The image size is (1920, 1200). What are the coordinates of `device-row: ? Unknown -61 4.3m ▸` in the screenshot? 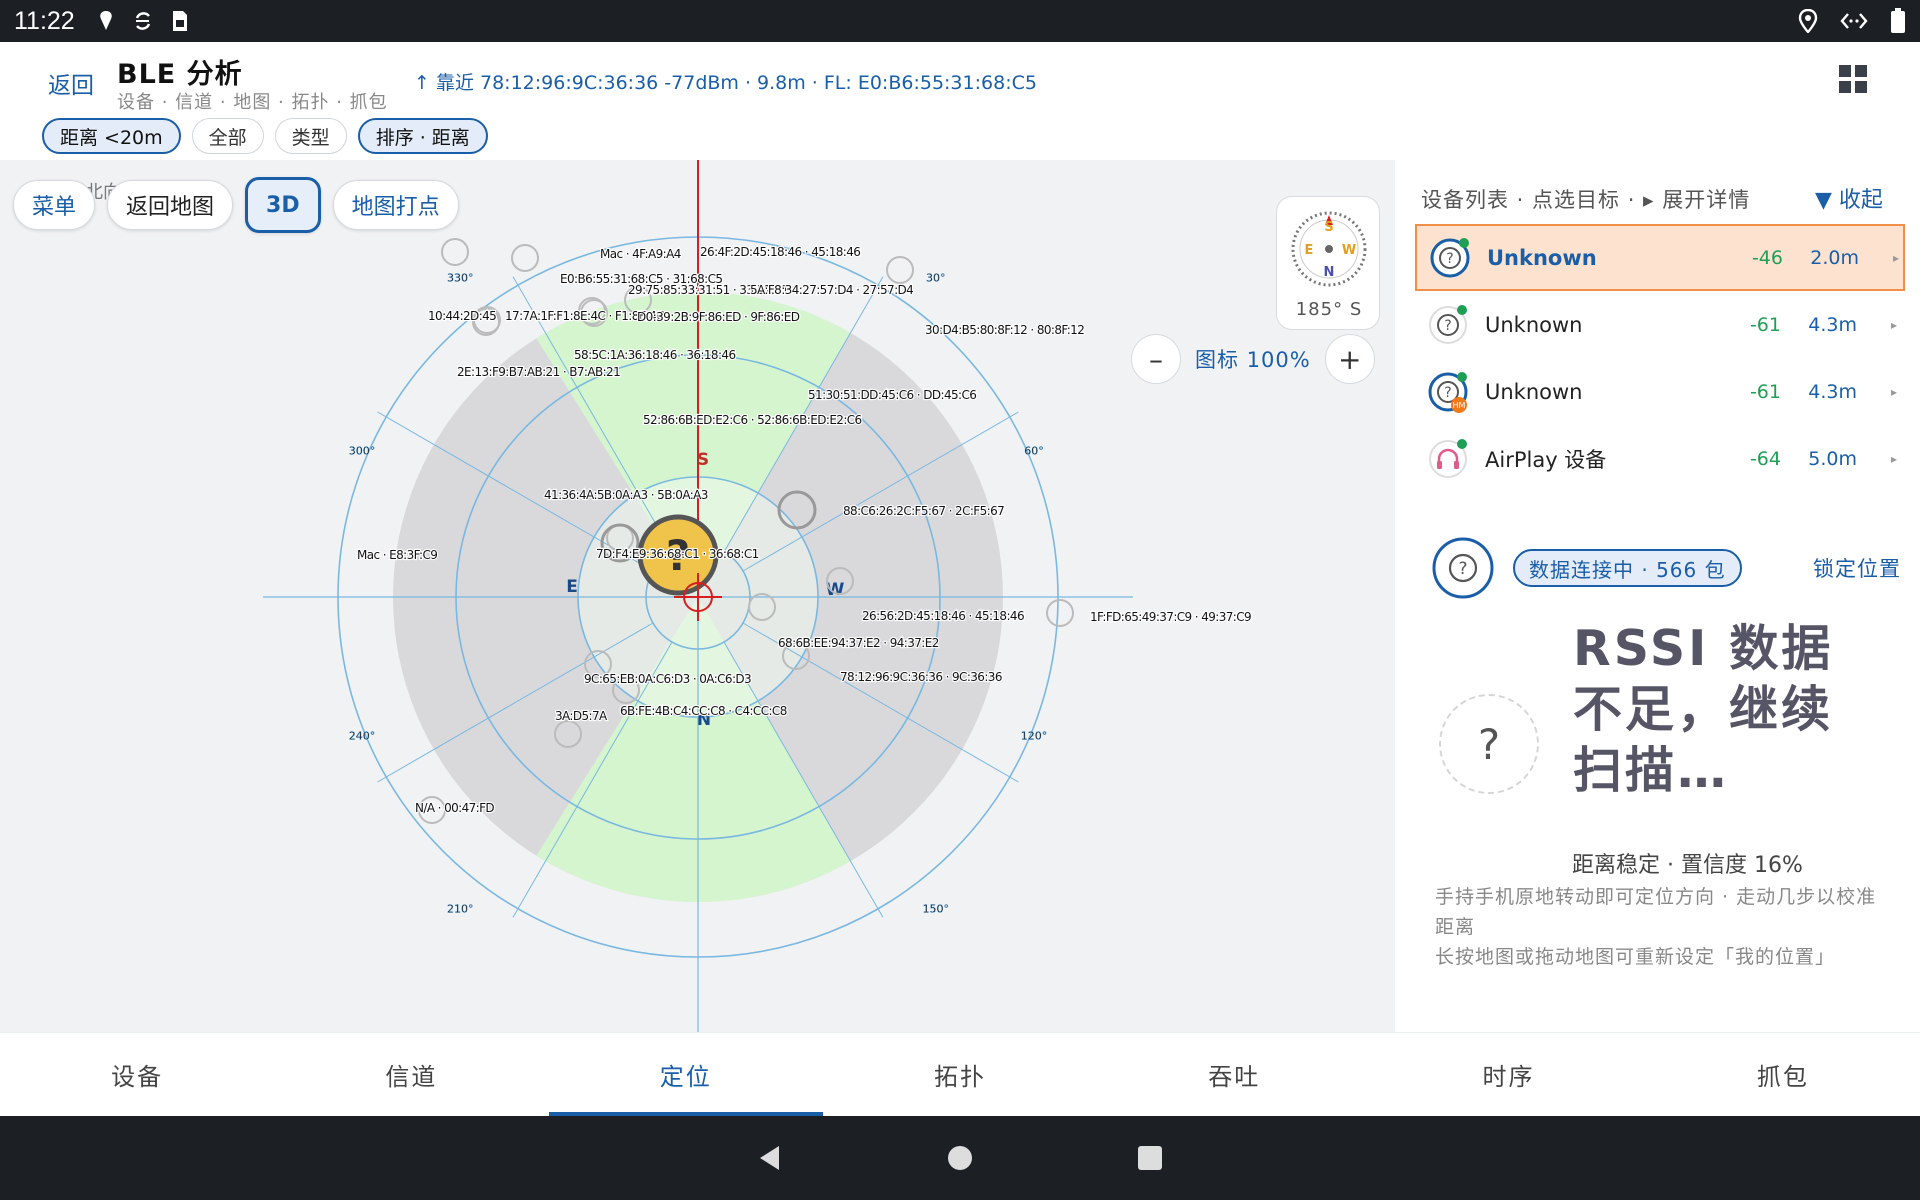 It's located at (1660, 324).